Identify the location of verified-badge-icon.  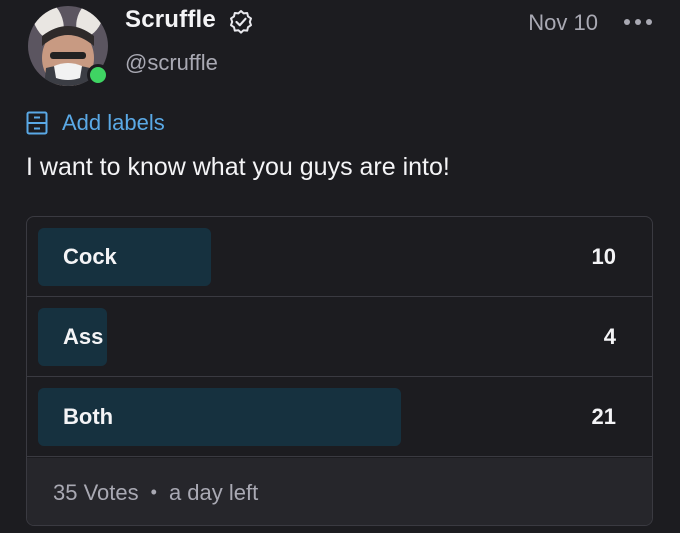
(241, 22).